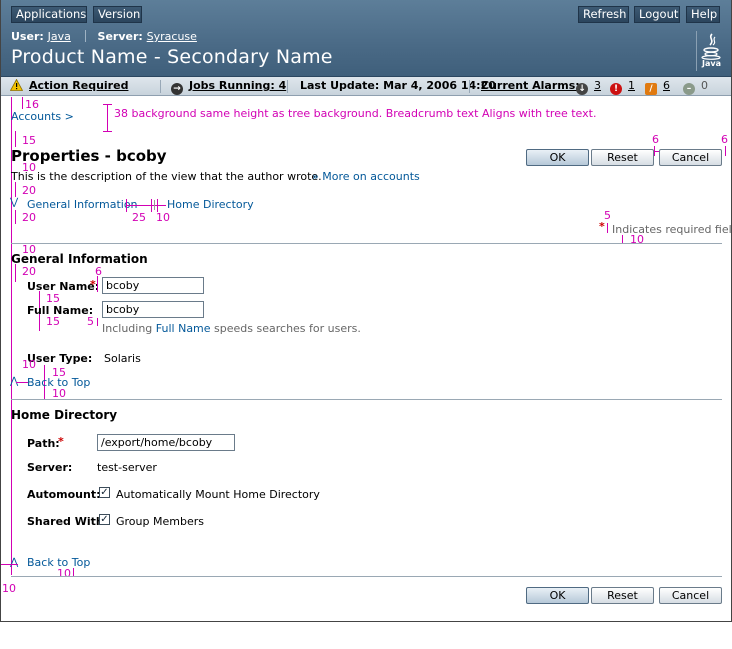  I want to click on major-alarm-icon: /, so click(651, 87).